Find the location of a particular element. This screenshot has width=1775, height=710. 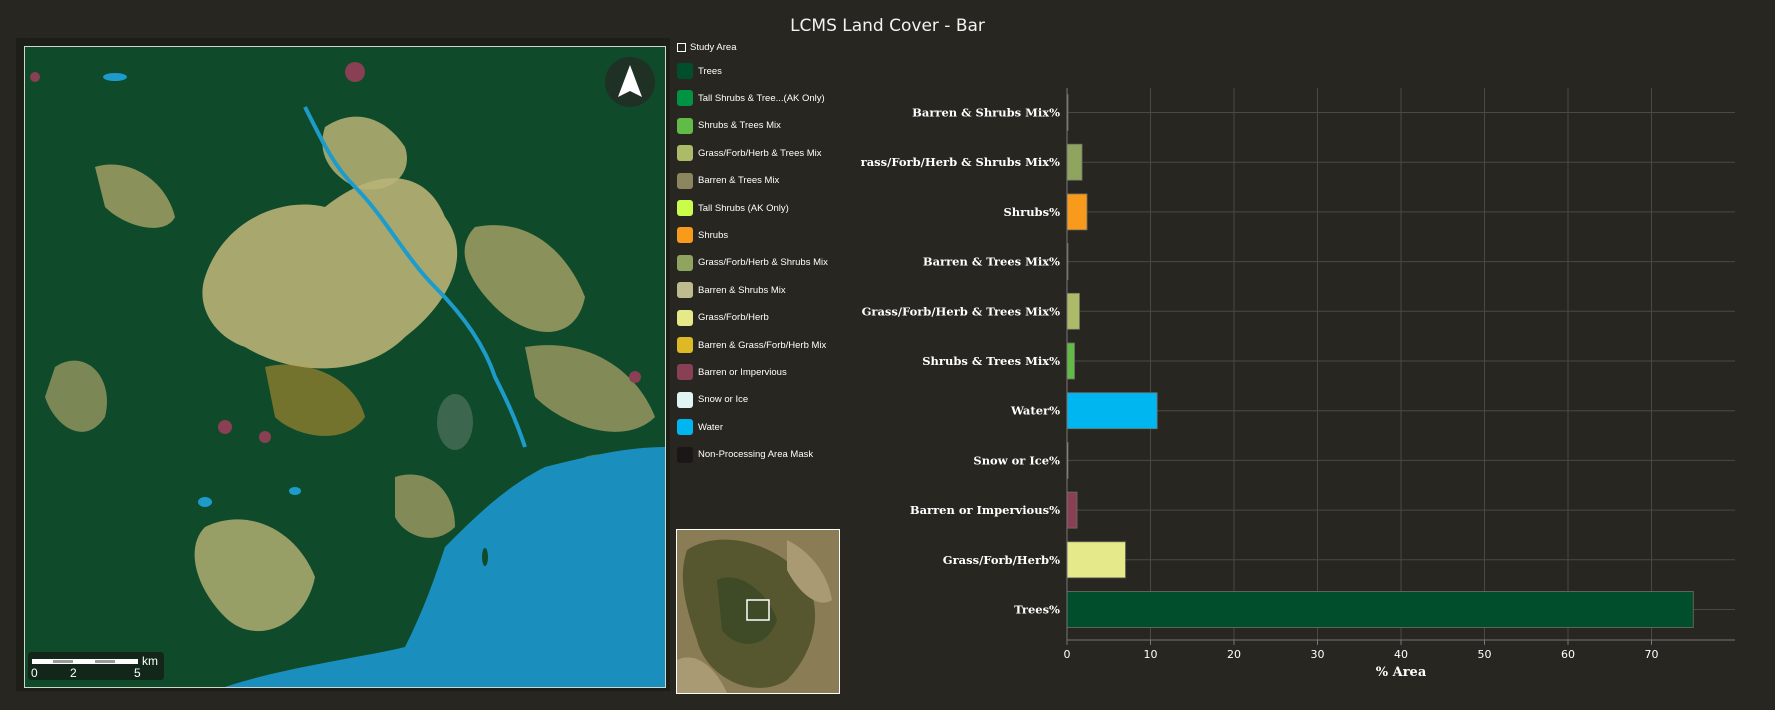

x-tick-label: 70 is located at coordinates (1652, 654).